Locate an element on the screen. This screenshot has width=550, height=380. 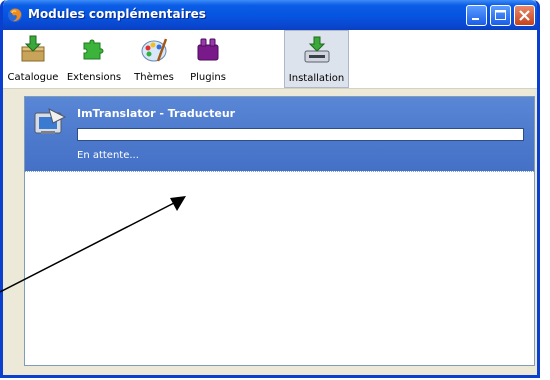
firefox-icon is located at coordinates (15, 15).